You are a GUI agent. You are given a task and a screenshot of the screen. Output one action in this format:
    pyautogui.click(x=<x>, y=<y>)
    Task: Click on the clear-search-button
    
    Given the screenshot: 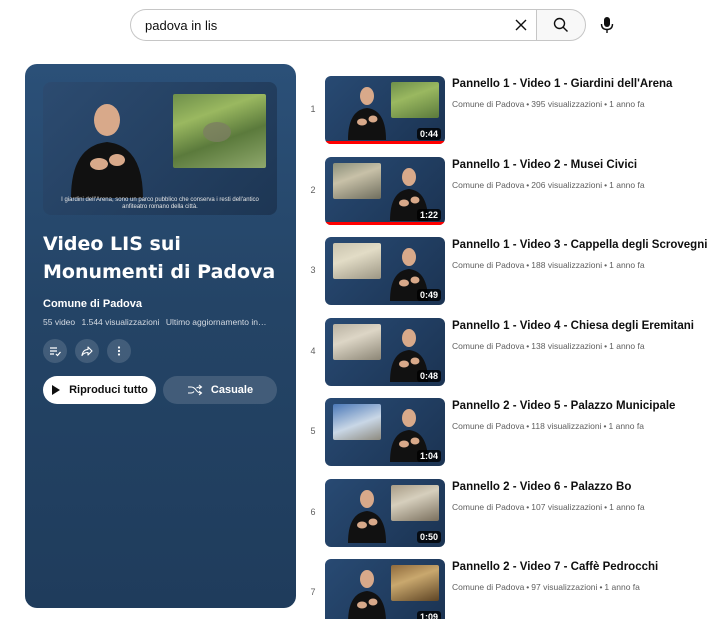 What is the action you would take?
    pyautogui.click(x=521, y=25)
    